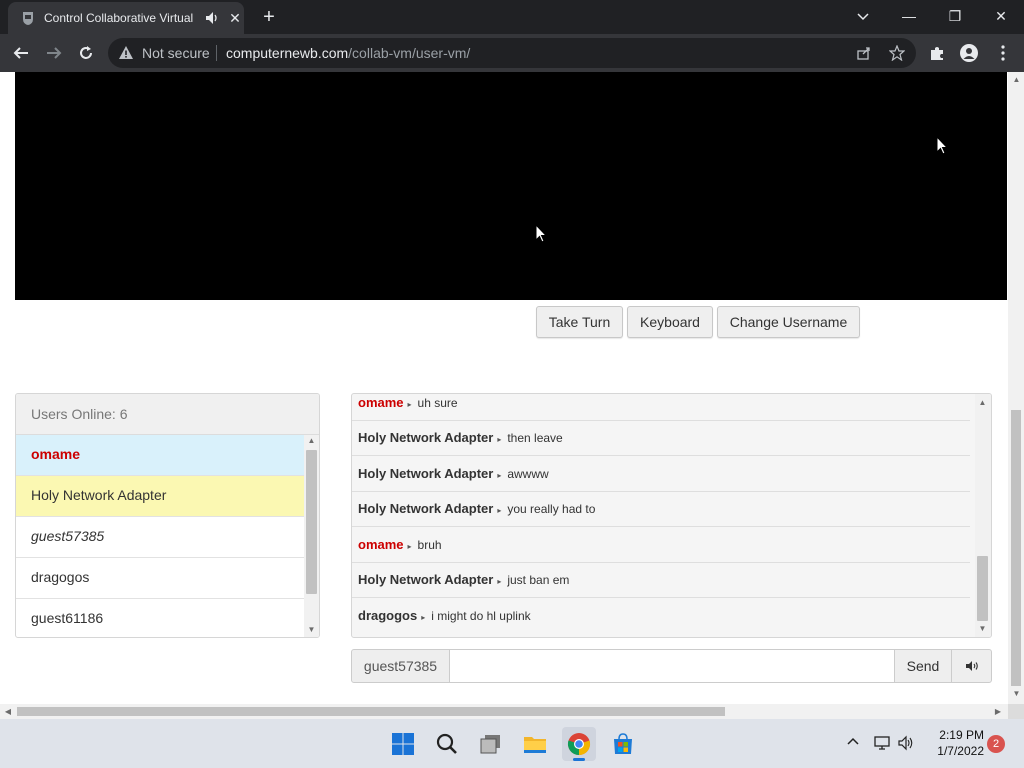  I want to click on microsoft-store-icon, so click(623, 744).